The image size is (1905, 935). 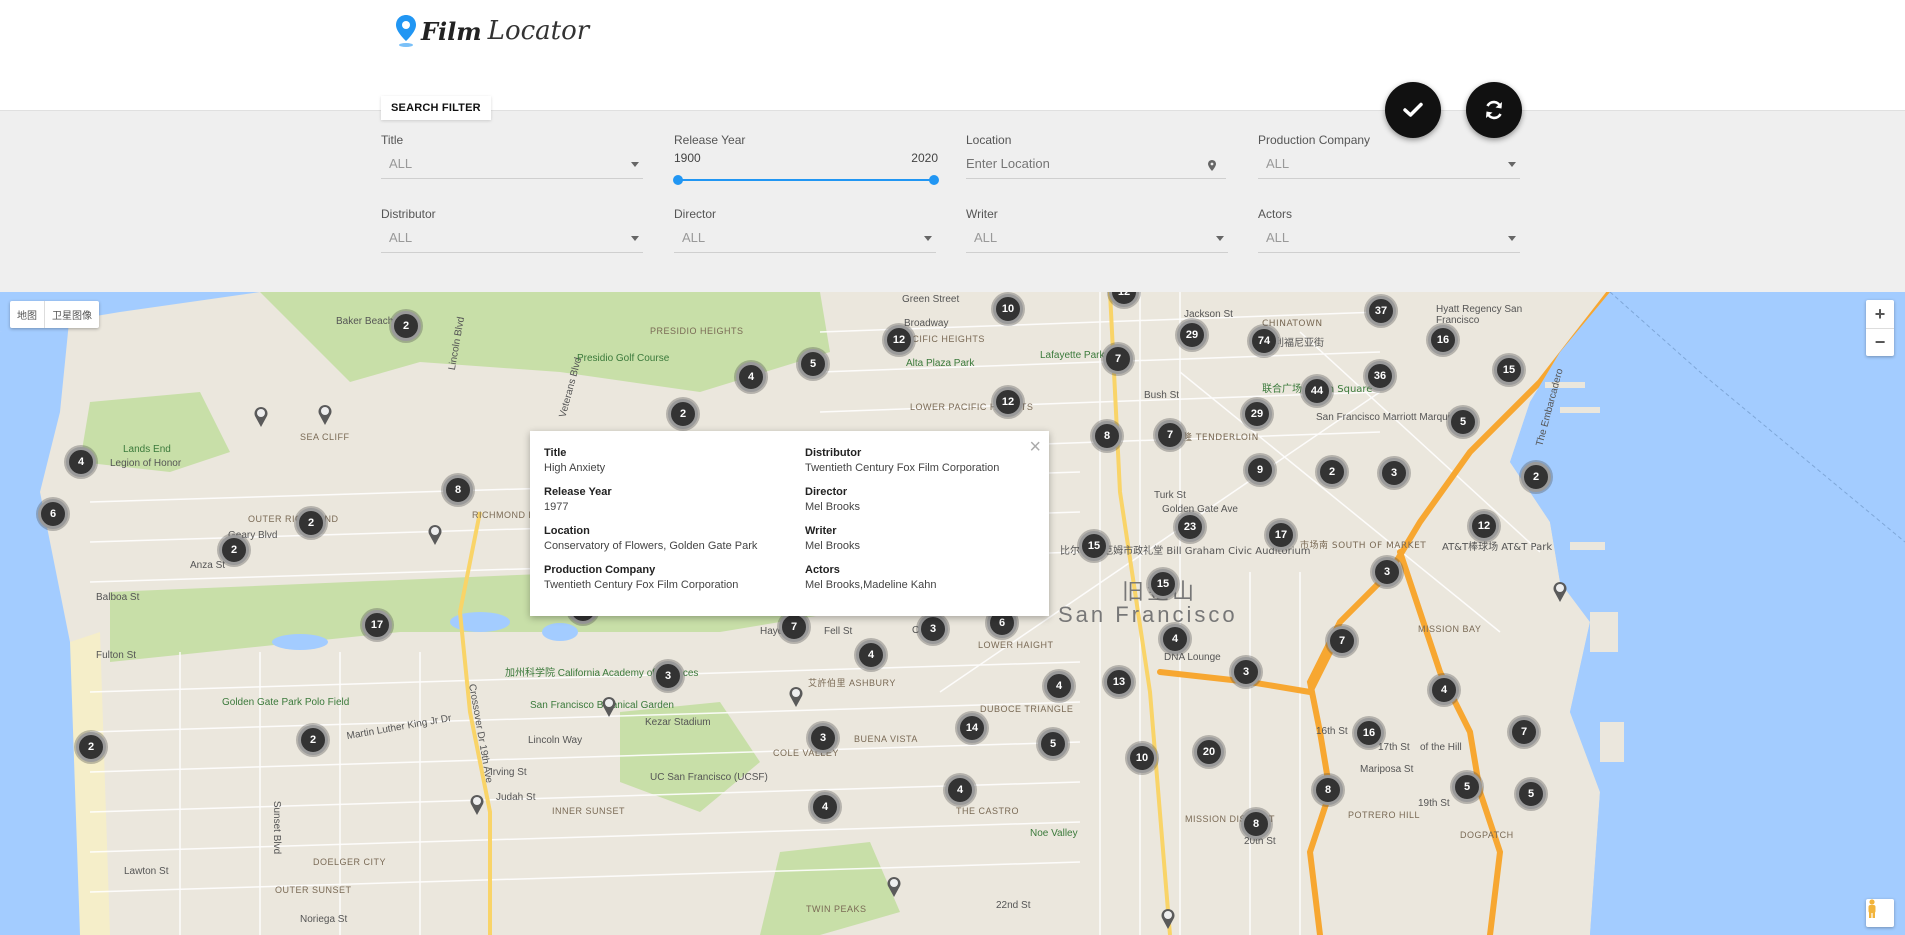 What do you see at coordinates (1317, 391) in the screenshot?
I see `map-cluster: 44` at bounding box center [1317, 391].